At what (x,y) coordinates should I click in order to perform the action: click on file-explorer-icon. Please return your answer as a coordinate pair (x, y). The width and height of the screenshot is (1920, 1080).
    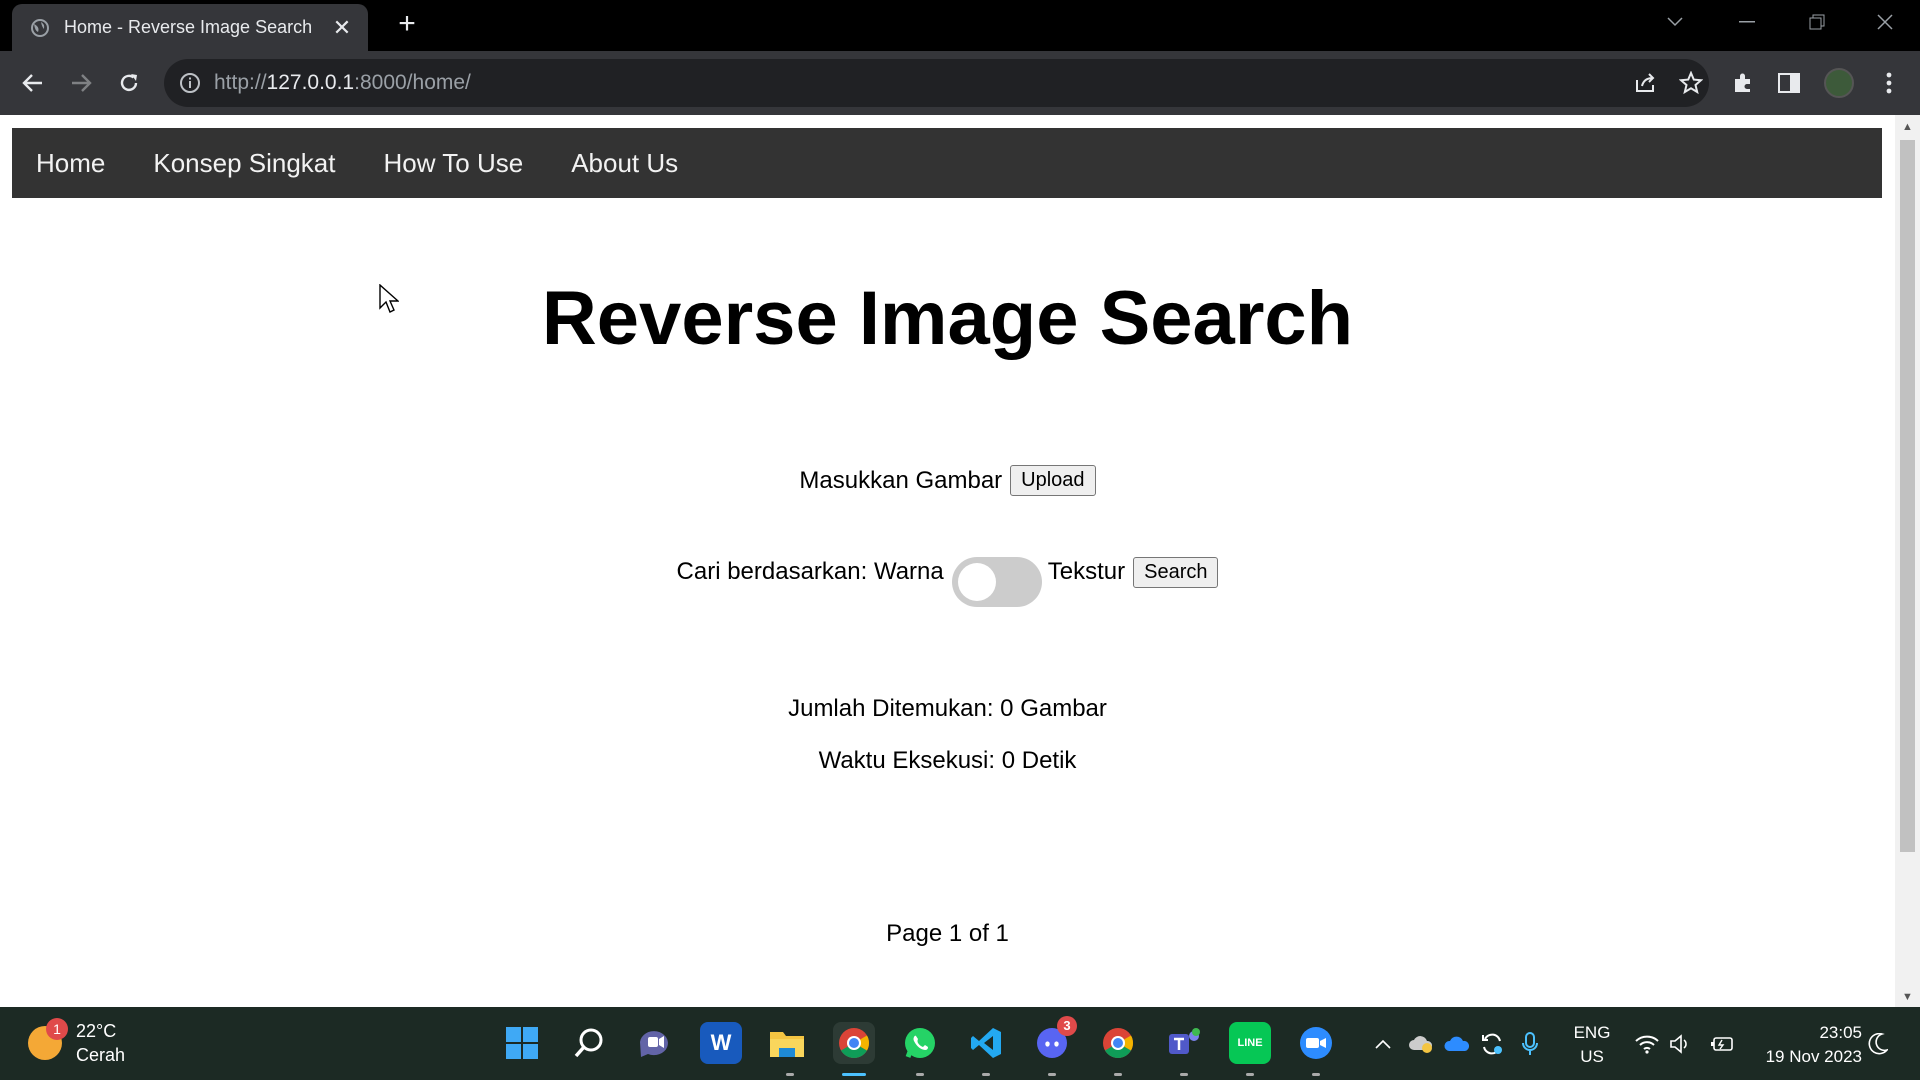
    Looking at the image, I should click on (787, 1043).